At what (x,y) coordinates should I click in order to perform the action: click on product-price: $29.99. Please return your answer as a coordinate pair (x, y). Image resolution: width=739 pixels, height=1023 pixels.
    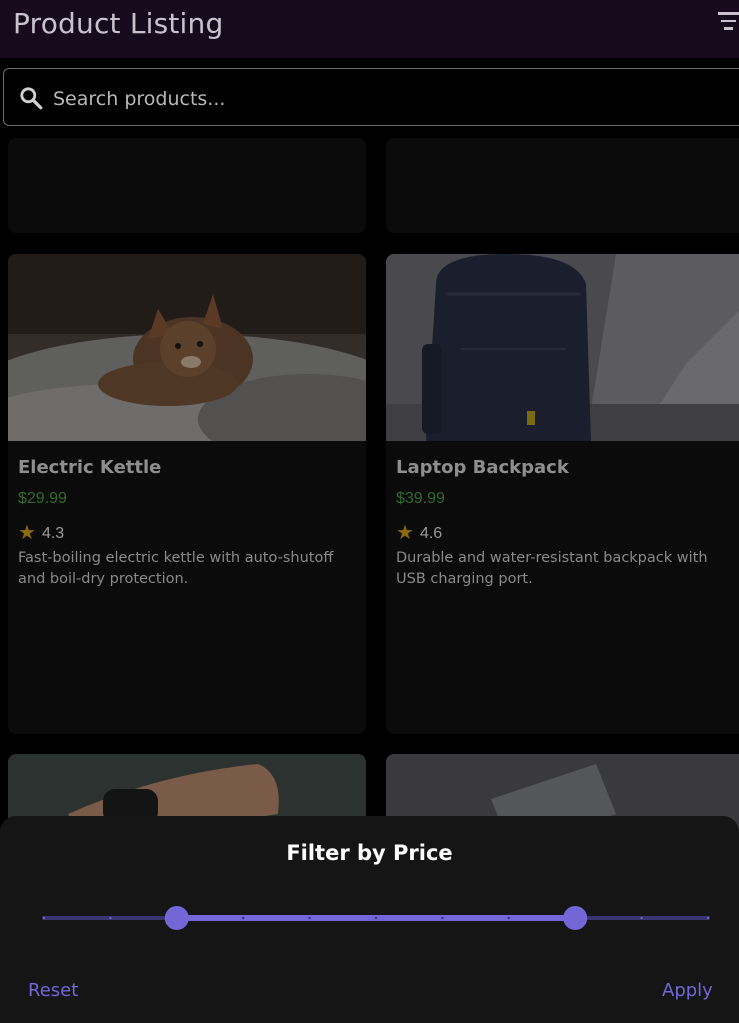
    Looking at the image, I should click on (42, 498).